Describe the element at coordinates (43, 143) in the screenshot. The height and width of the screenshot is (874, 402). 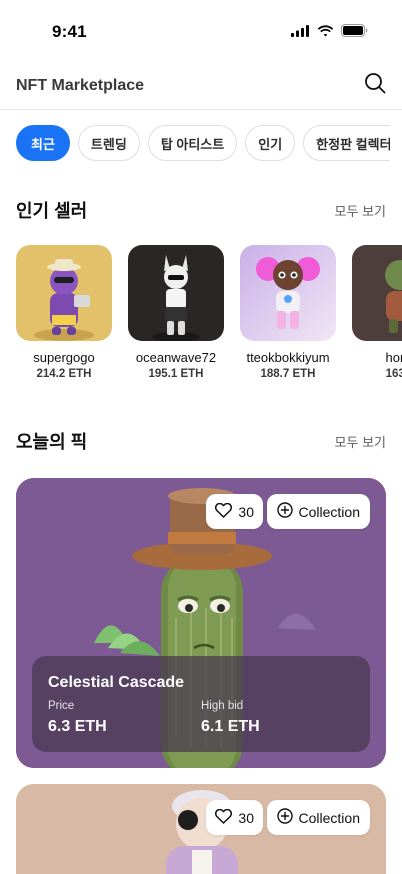
I see `chip-recent: 최근` at that location.